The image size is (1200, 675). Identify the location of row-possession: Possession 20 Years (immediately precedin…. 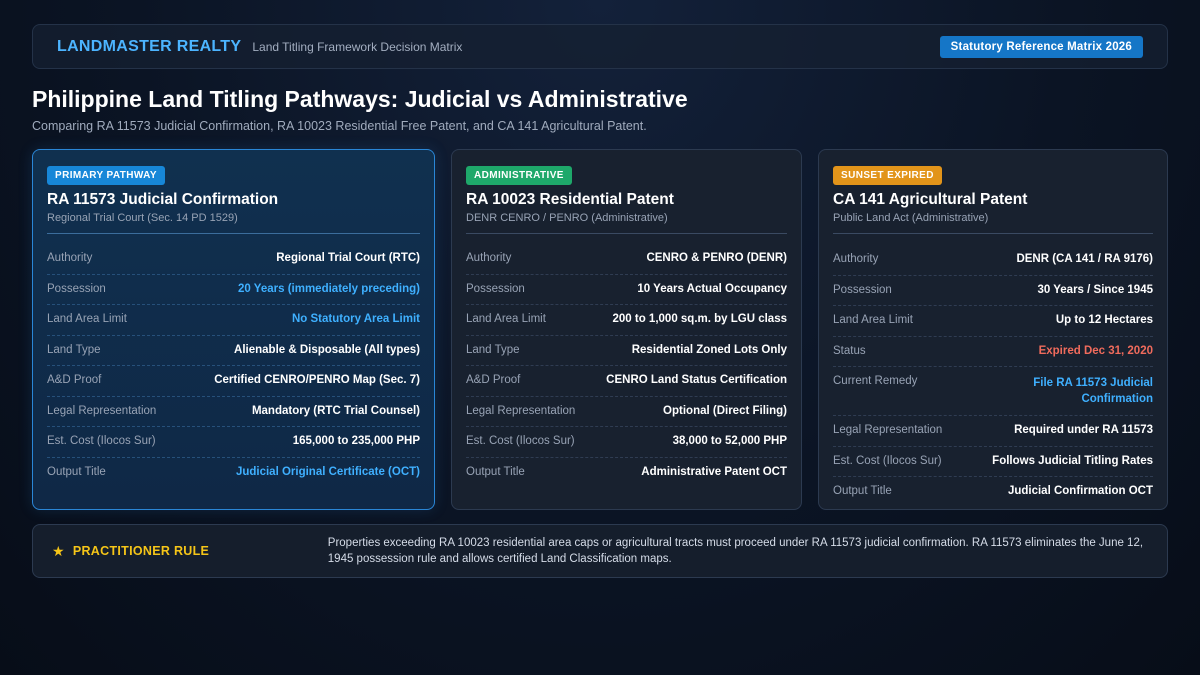
(233, 290).